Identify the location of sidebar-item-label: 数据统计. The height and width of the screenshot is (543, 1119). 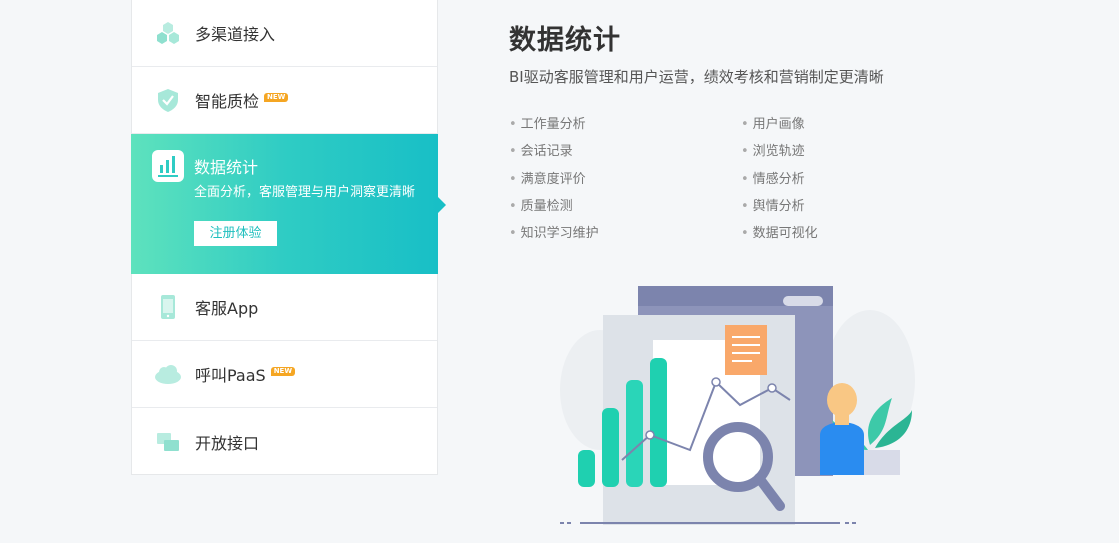
(226, 167).